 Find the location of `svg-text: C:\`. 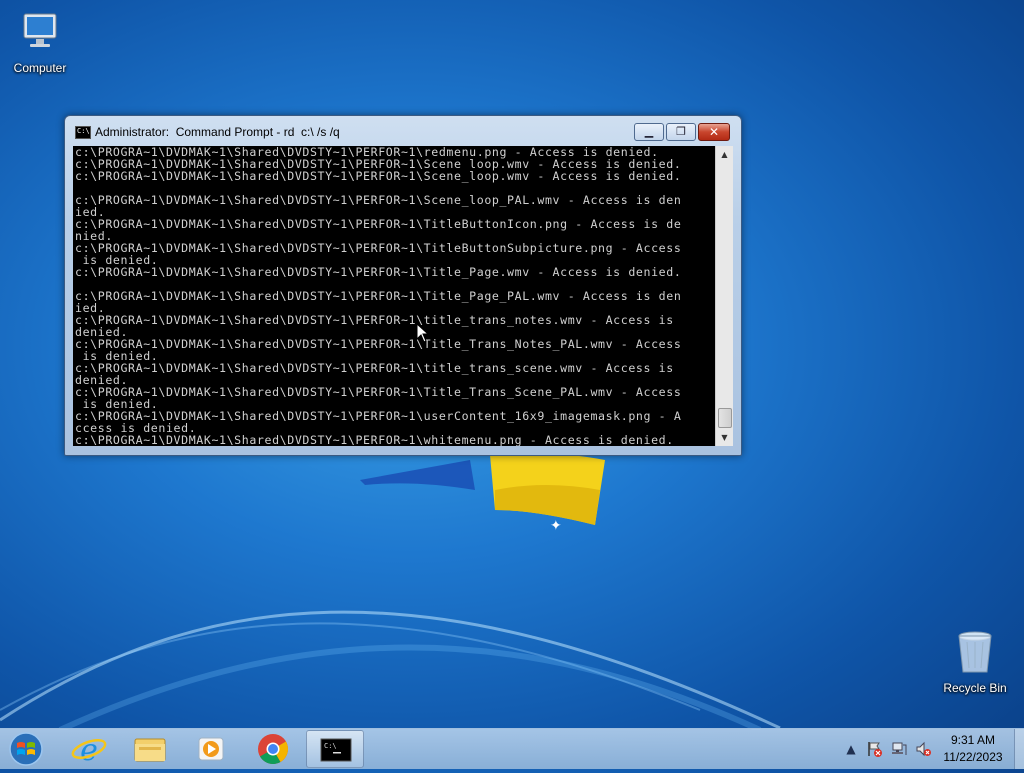

svg-text: C:\ is located at coordinates (330, 746).